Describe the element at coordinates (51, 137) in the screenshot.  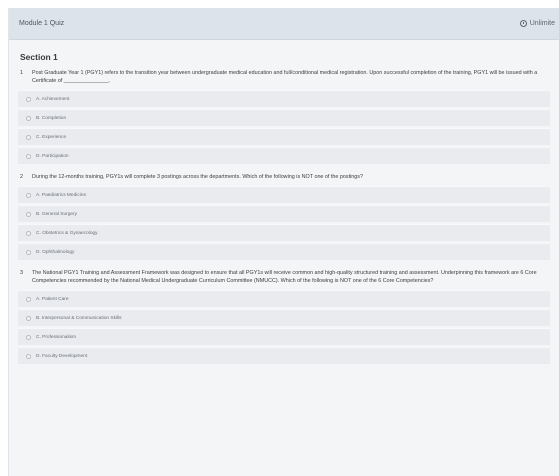
I see `option-label: C. Experience` at that location.